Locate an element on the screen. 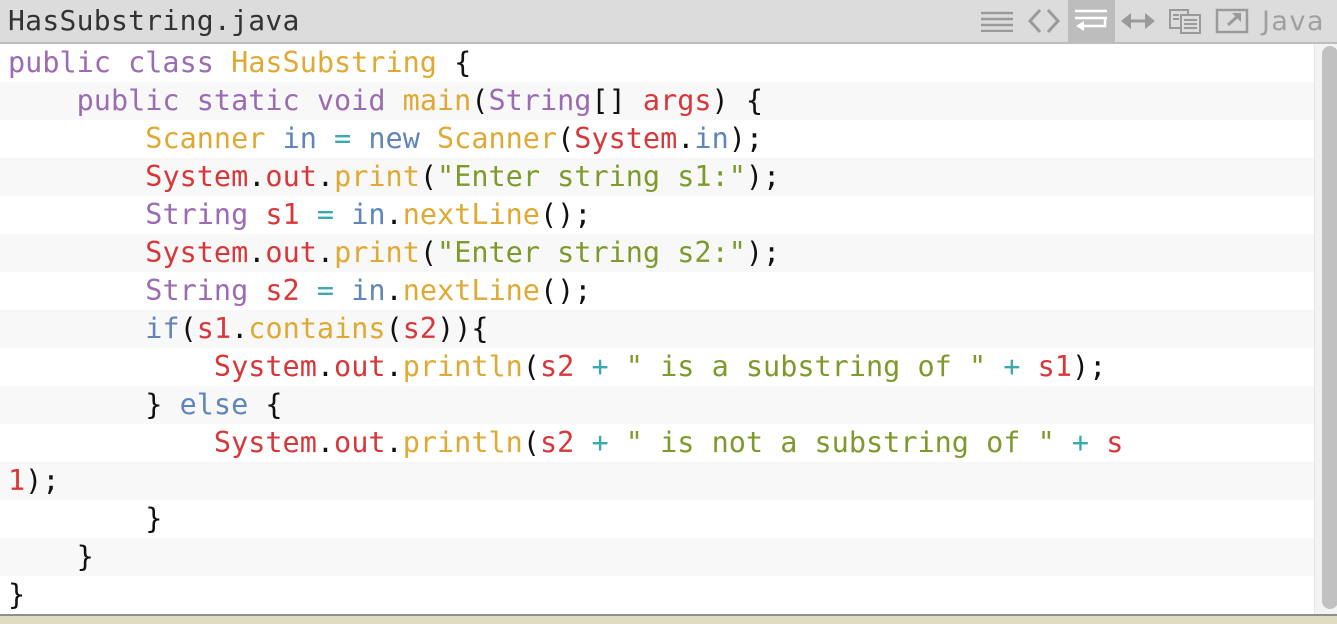  toolbar: Java is located at coordinates (1155, 21).